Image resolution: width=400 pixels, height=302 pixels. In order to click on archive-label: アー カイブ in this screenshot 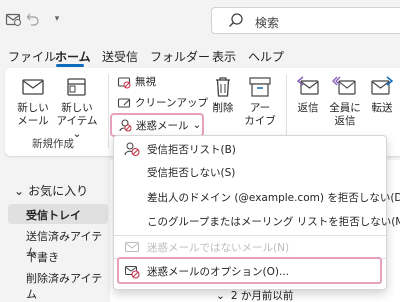, I will do `click(260, 114)`.